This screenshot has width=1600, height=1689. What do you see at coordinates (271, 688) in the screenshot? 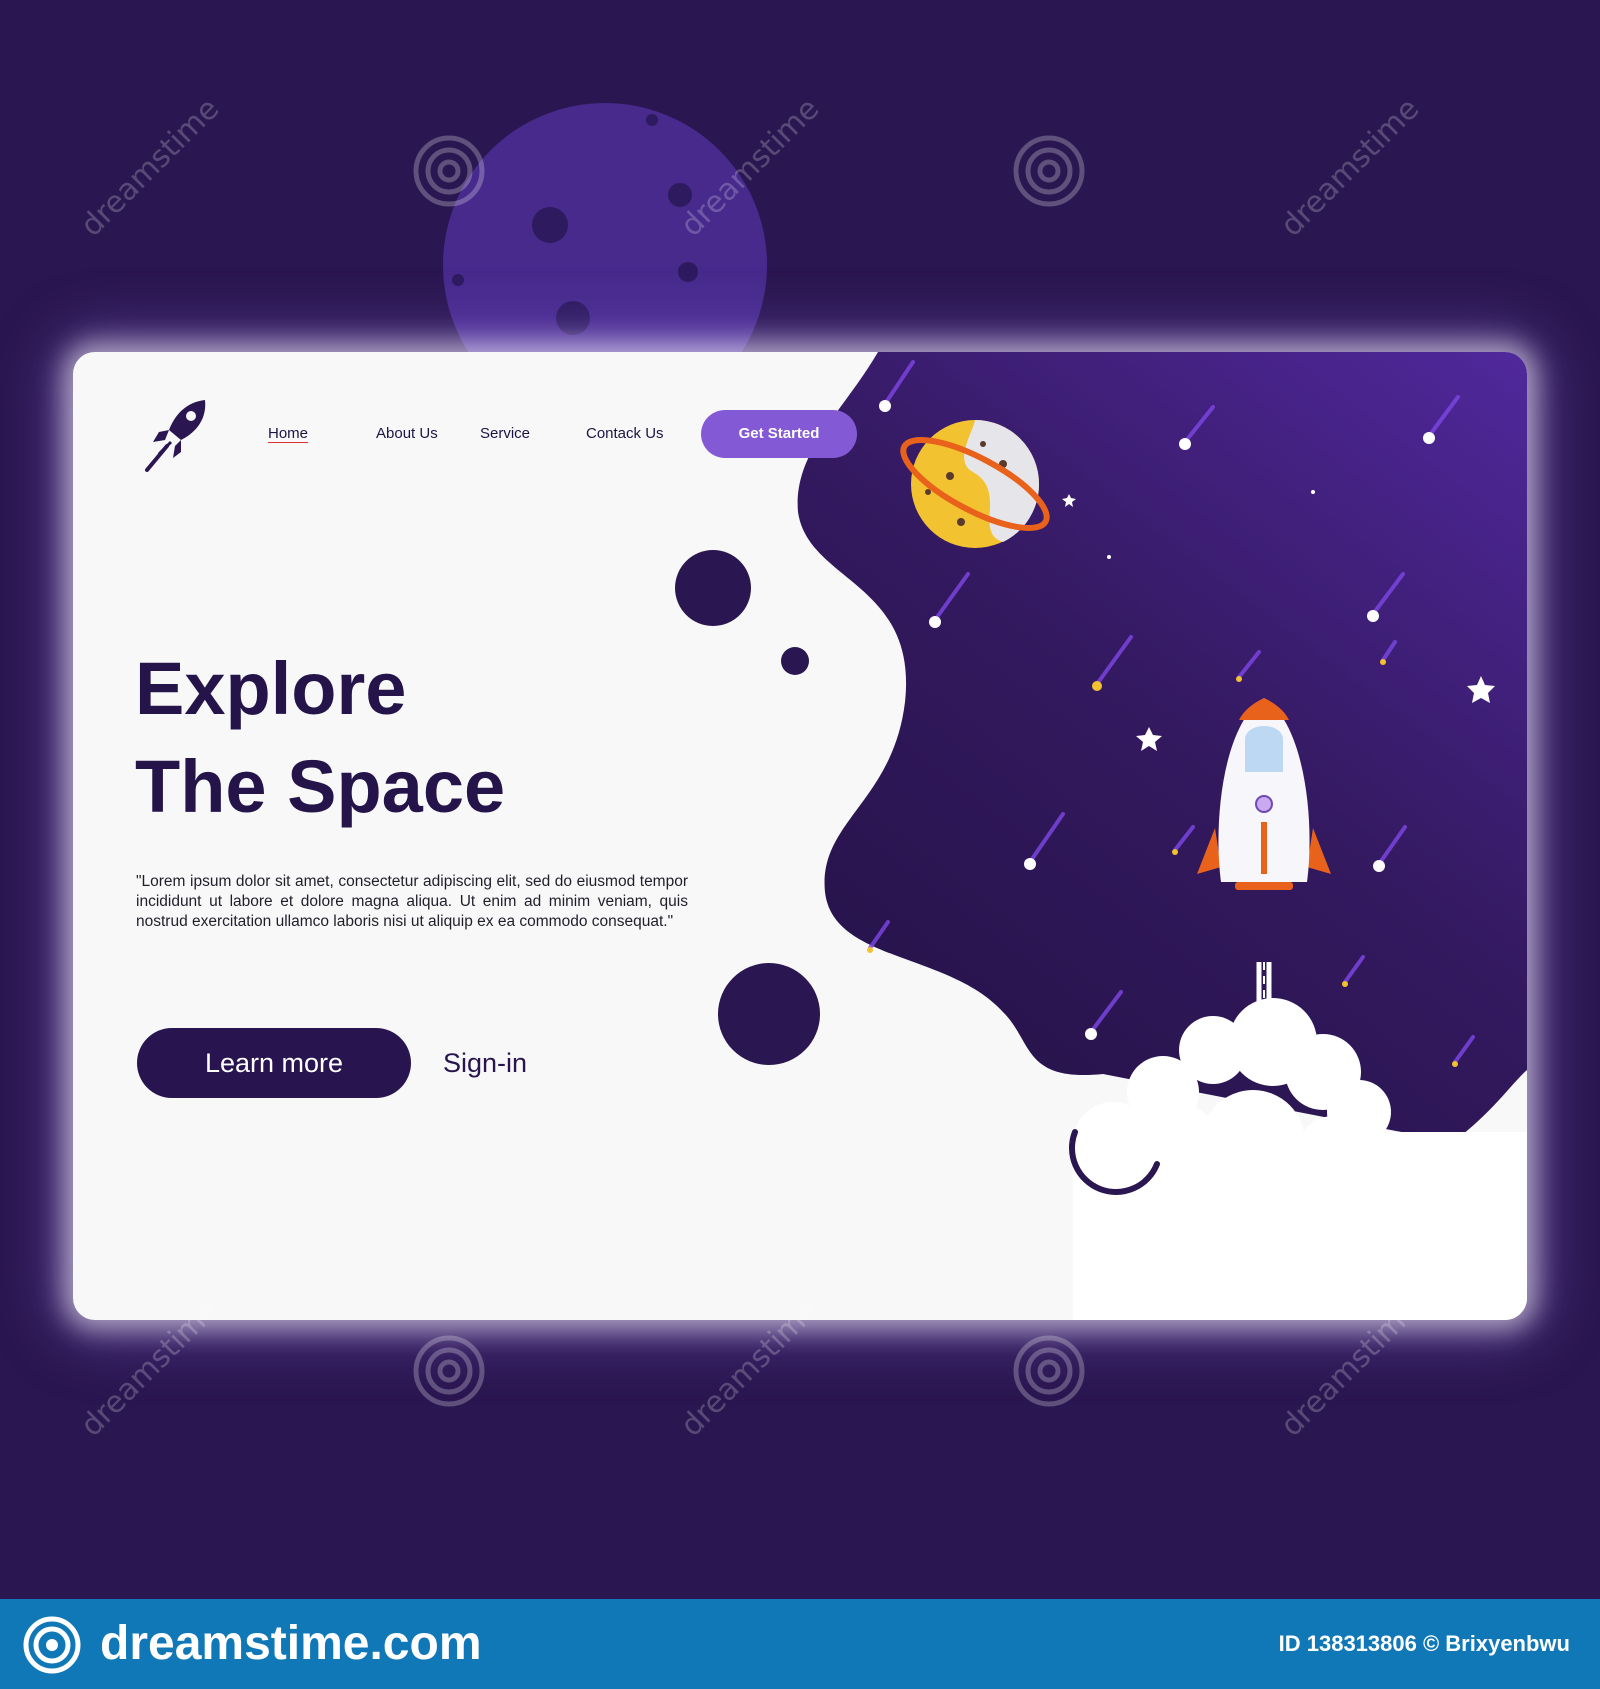
I see `hero-title-line-1: Explore` at bounding box center [271, 688].